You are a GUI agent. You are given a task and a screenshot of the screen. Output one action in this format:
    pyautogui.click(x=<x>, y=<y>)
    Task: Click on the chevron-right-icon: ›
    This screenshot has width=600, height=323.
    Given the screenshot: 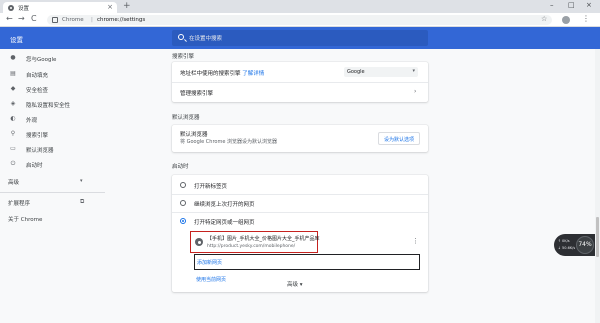 What is the action you would take?
    pyautogui.click(x=415, y=91)
    